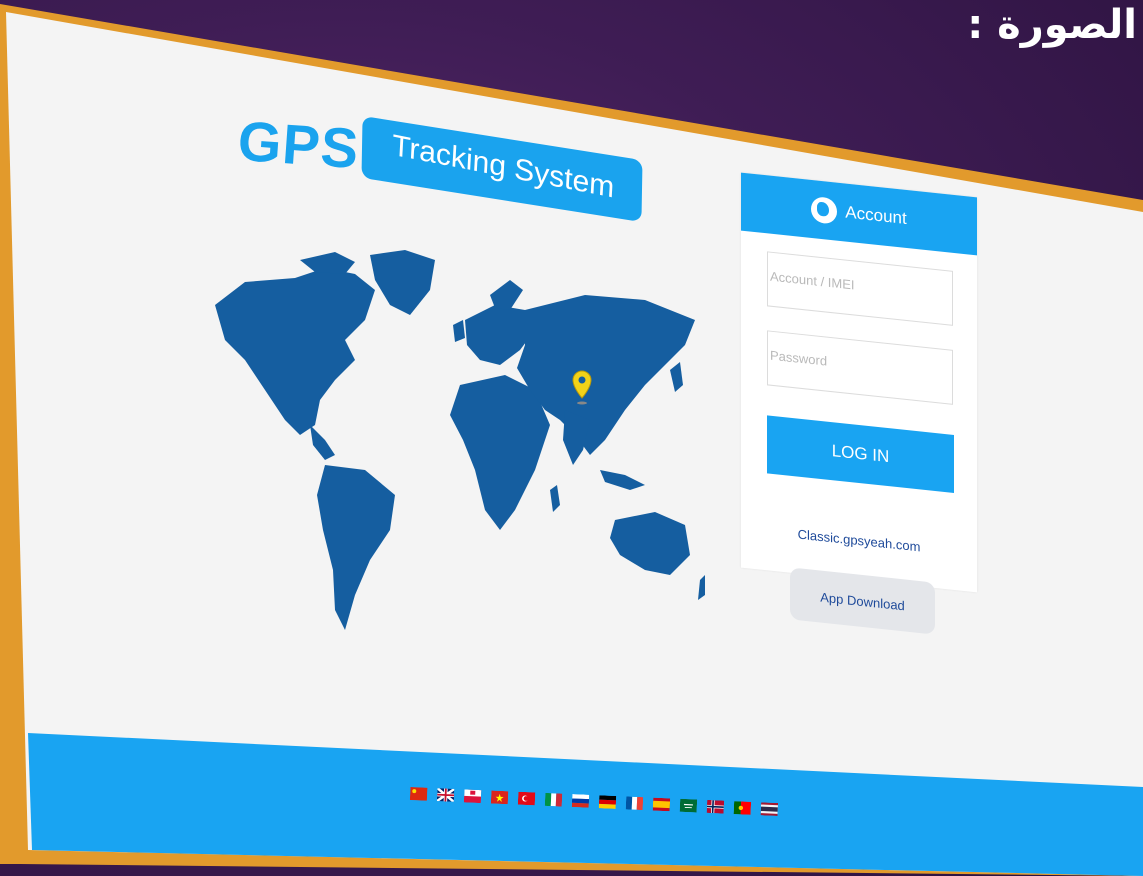 The width and height of the screenshot is (1143, 876). What do you see at coordinates (472, 796) in the screenshot?
I see `flag-poland-icon` at bounding box center [472, 796].